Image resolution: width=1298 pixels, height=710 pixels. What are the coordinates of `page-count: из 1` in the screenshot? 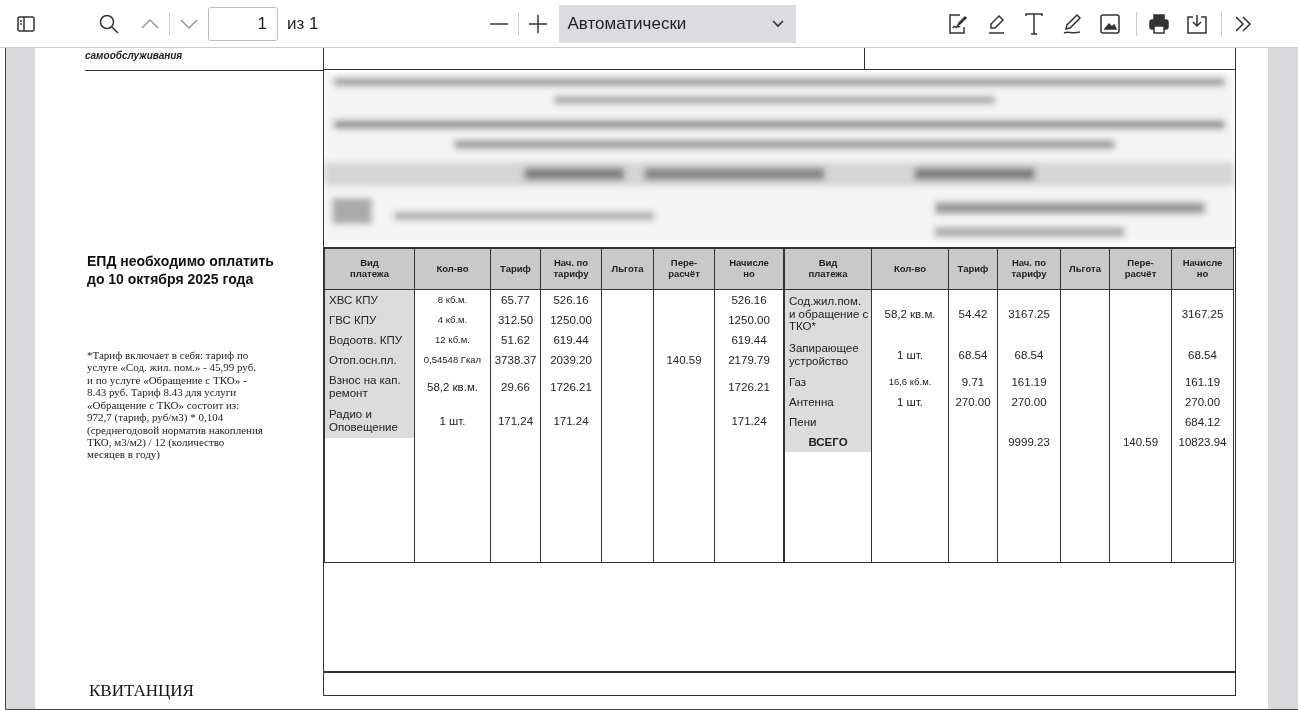 It's located at (303, 23).